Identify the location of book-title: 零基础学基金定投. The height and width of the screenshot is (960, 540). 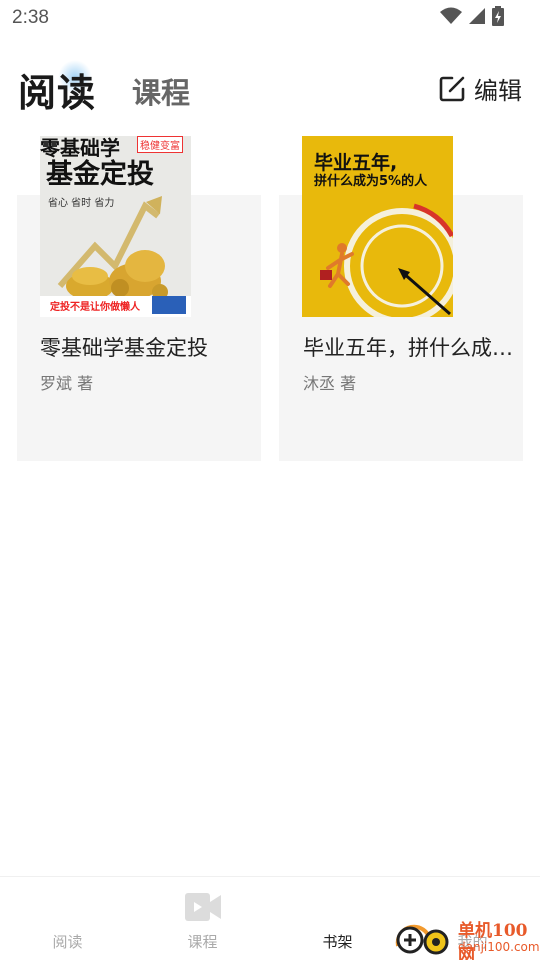
(150, 347).